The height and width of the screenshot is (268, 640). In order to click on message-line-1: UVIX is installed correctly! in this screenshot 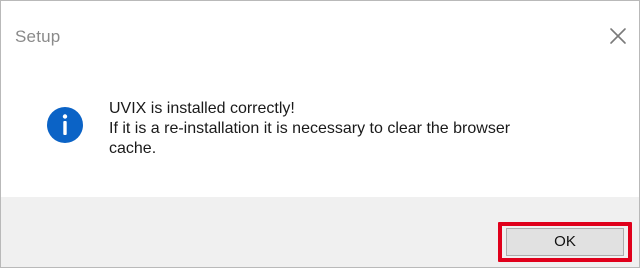, I will do `click(202, 108)`.